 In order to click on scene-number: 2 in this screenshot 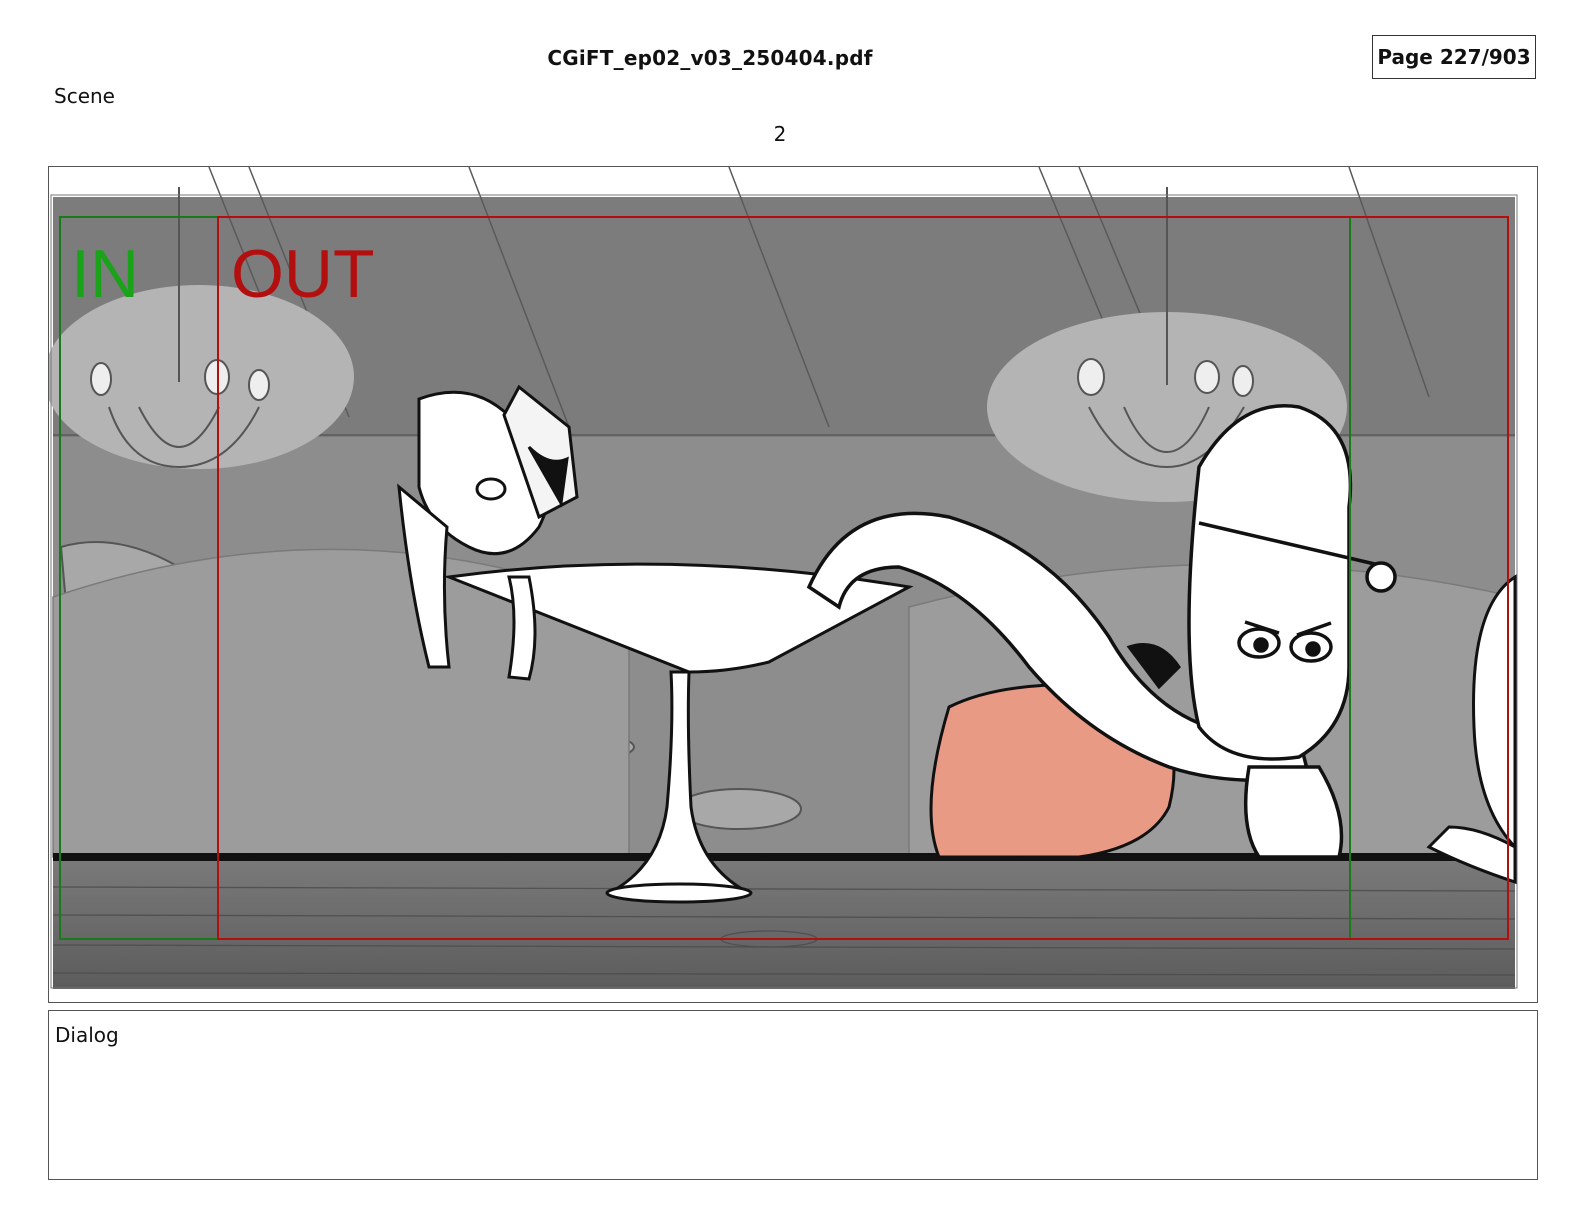, I will do `click(780, 134)`.